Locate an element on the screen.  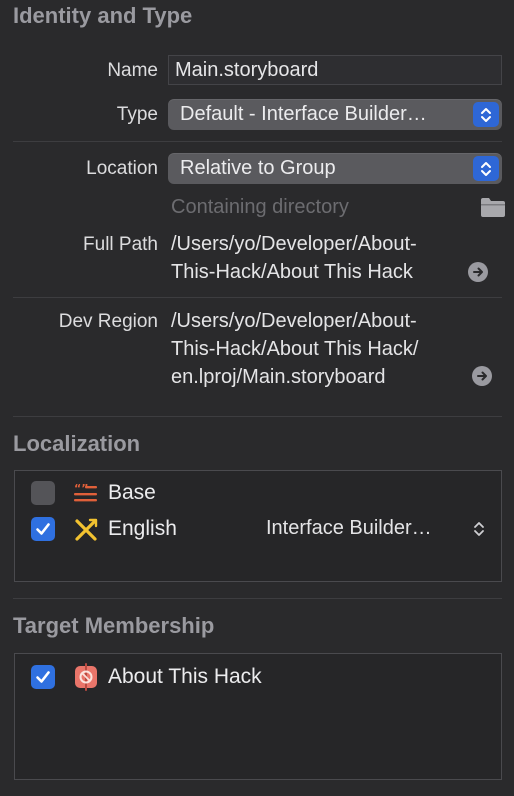
list-item: “” Base is located at coordinates (266, 494).